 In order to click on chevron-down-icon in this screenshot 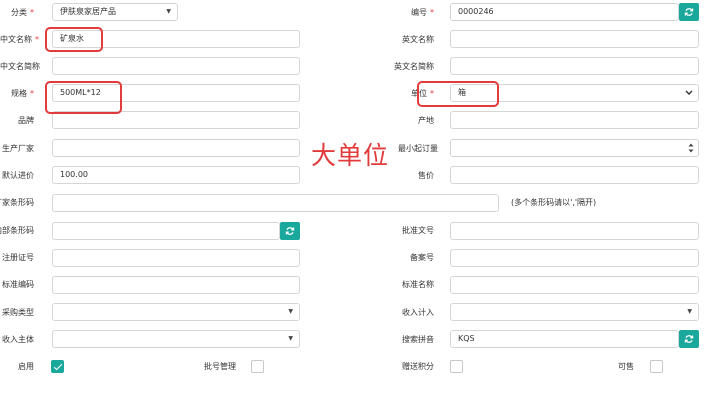, I will do `click(689, 92)`.